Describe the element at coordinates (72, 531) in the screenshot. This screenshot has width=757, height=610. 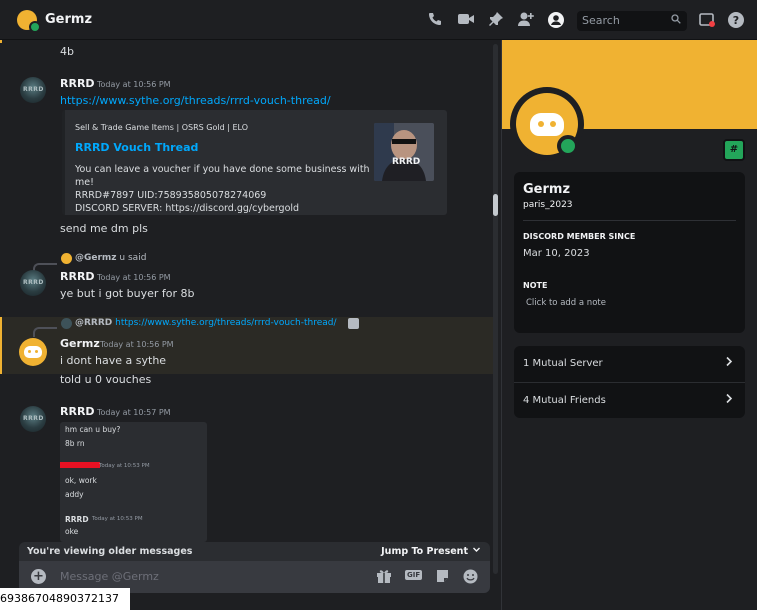
I see `image-text-line: oke` at that location.